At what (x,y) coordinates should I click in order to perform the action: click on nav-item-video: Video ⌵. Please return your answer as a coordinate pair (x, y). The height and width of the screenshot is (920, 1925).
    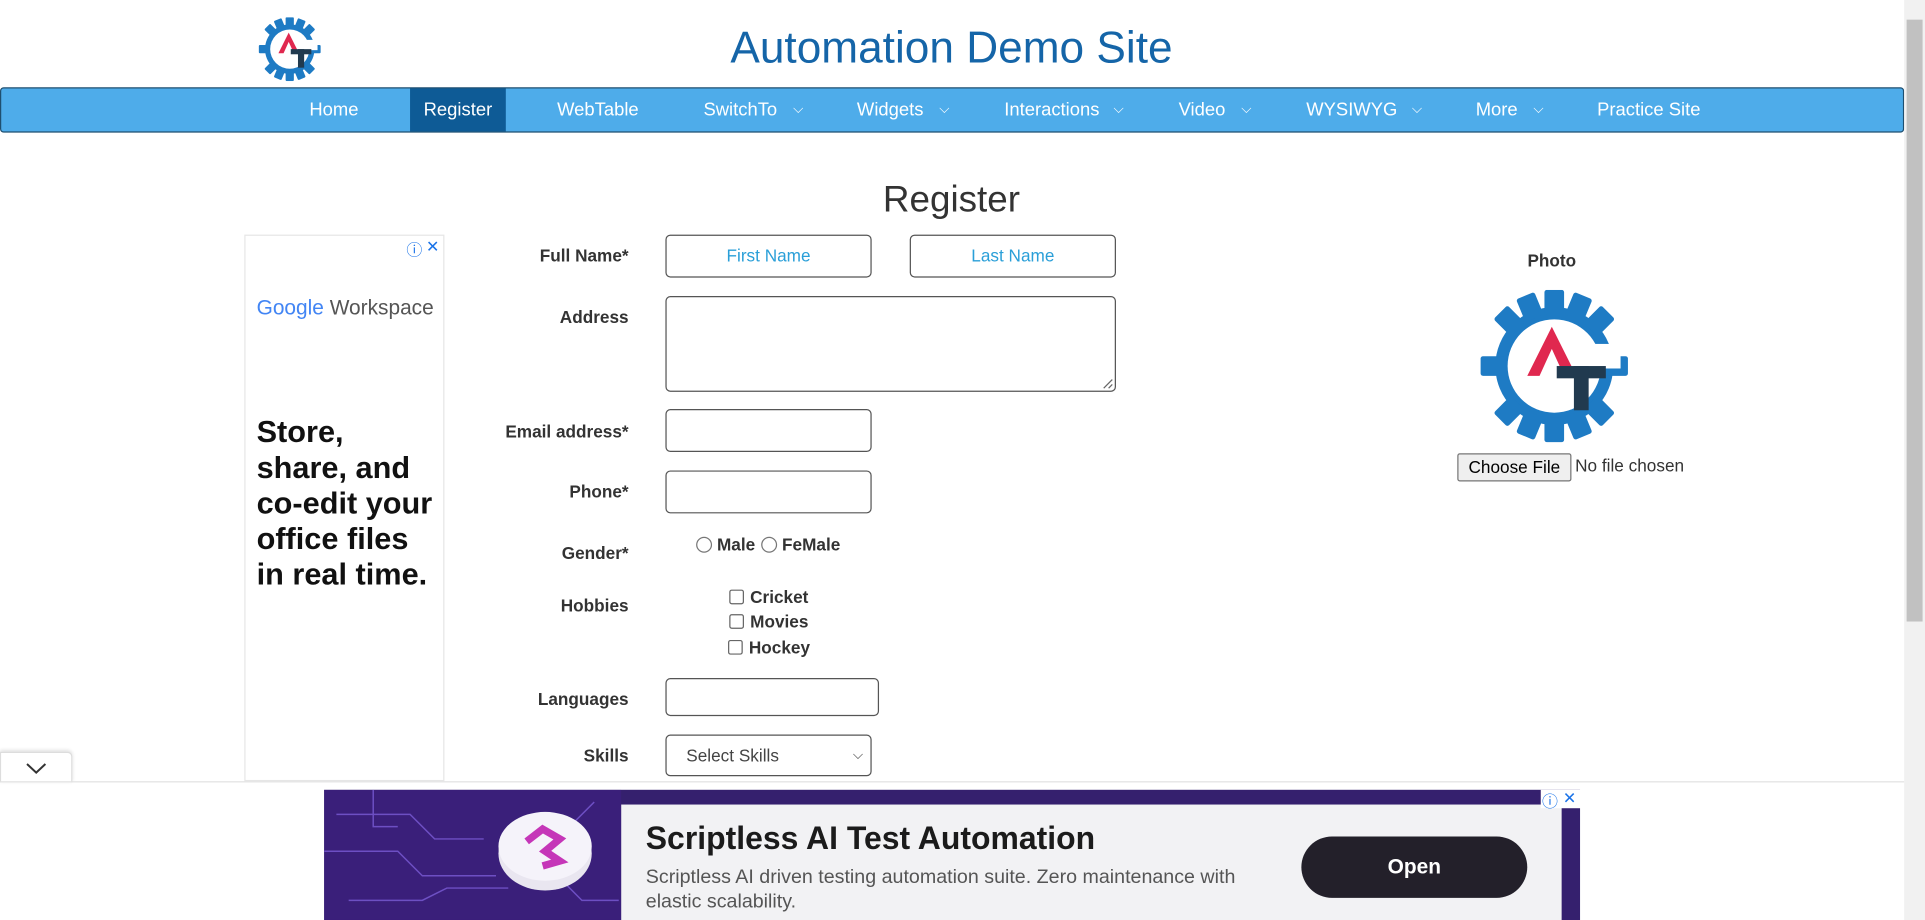
    Looking at the image, I should click on (1214, 109).